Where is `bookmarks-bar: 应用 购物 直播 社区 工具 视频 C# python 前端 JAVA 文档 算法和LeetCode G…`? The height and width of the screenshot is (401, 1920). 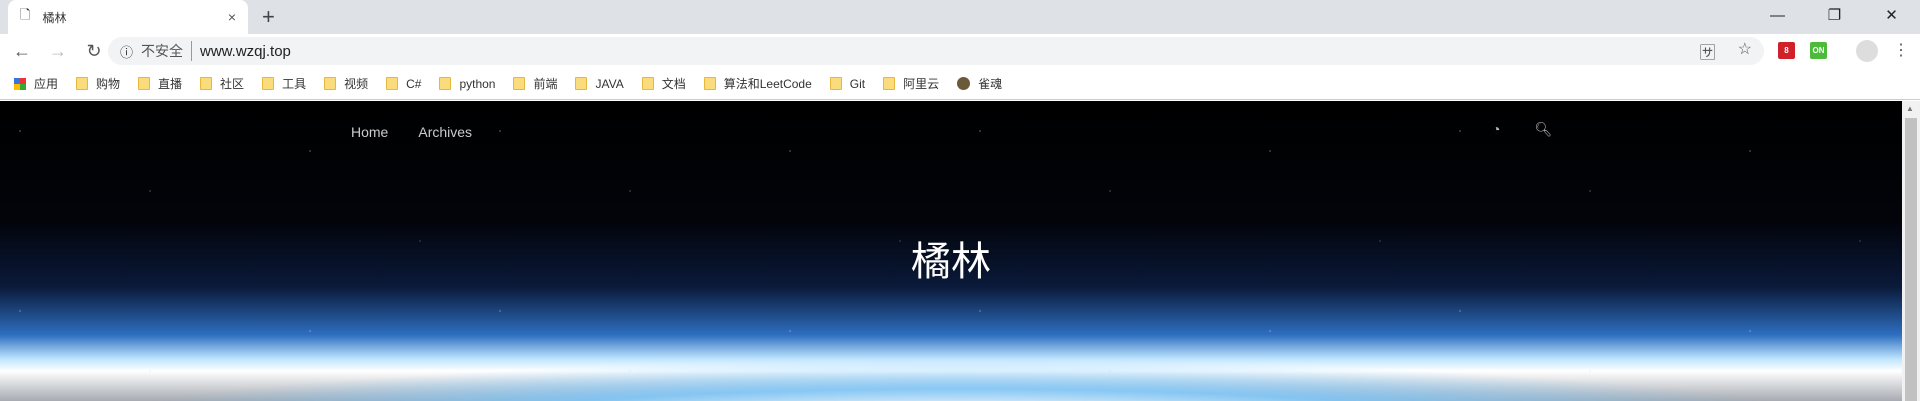 bookmarks-bar: 应用 购物 直播 社区 工具 视频 C# python 前端 JAVA 文档 算法和LeetCode G… is located at coordinates (960, 84).